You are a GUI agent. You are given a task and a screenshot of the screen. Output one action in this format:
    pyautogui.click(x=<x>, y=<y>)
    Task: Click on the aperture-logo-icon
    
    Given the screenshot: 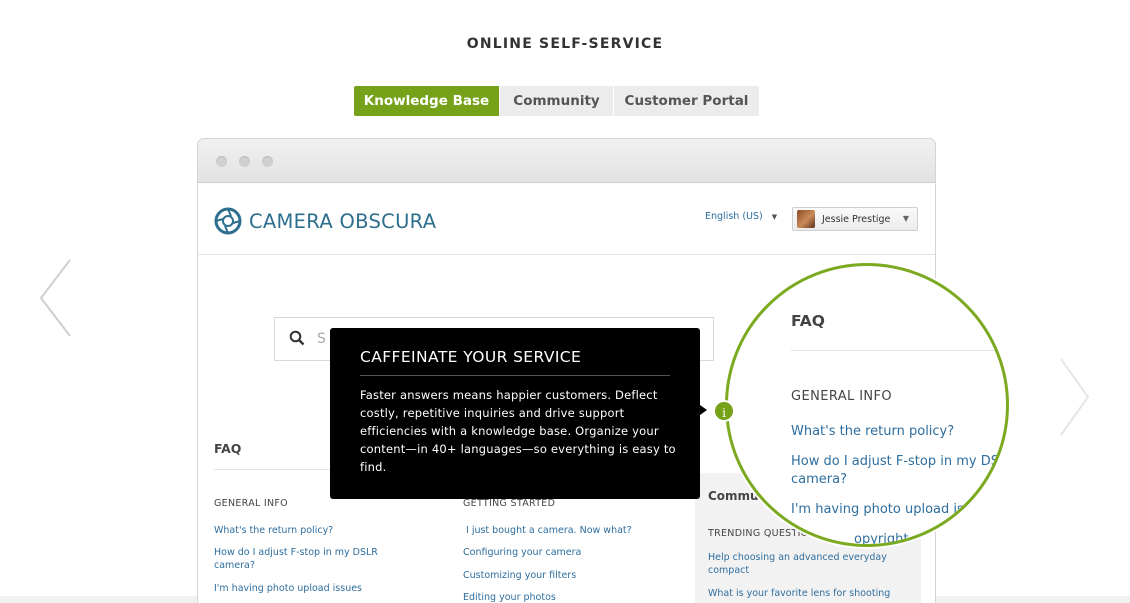 What is the action you would take?
    pyautogui.click(x=228, y=221)
    